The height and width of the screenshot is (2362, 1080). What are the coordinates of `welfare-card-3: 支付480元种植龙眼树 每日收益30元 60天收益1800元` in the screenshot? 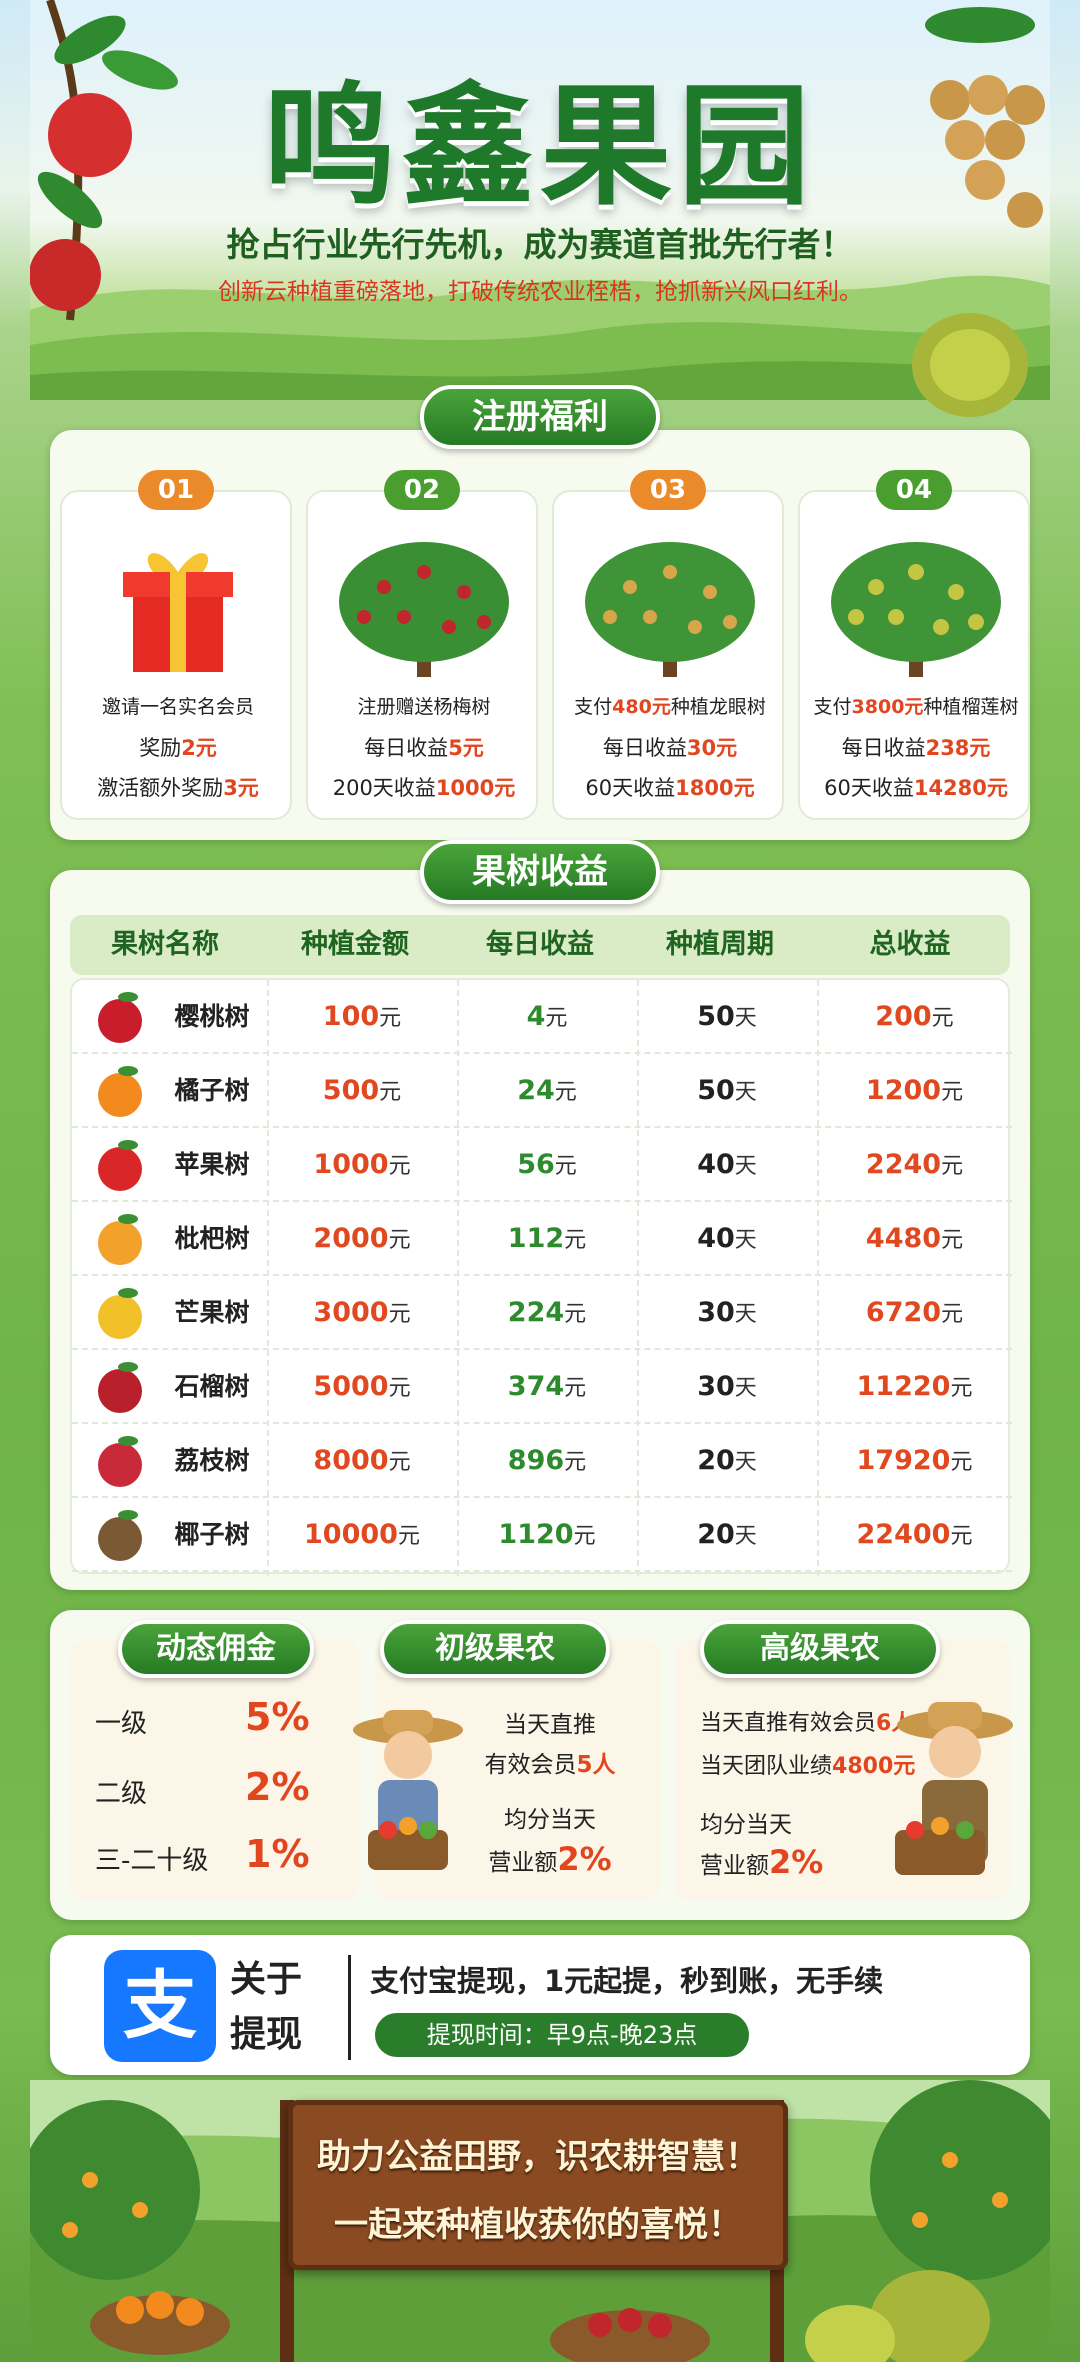 It's located at (668, 655).